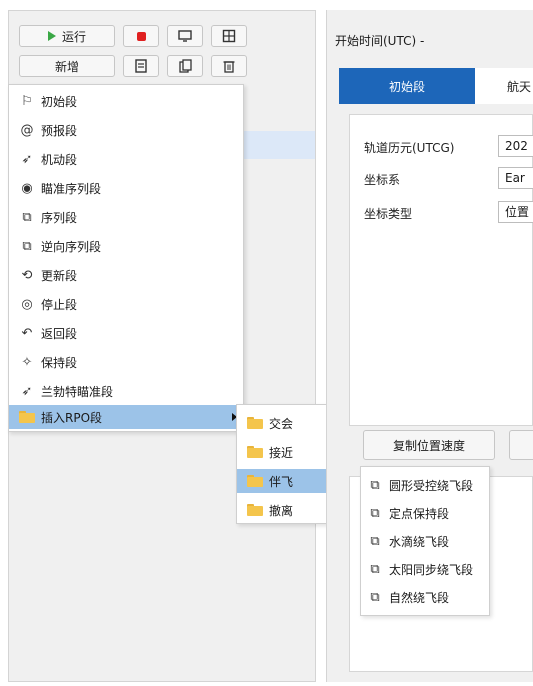 This screenshot has width=533, height=686. I want to click on reverse-sequence-icon: ⧉, so click(27, 246).